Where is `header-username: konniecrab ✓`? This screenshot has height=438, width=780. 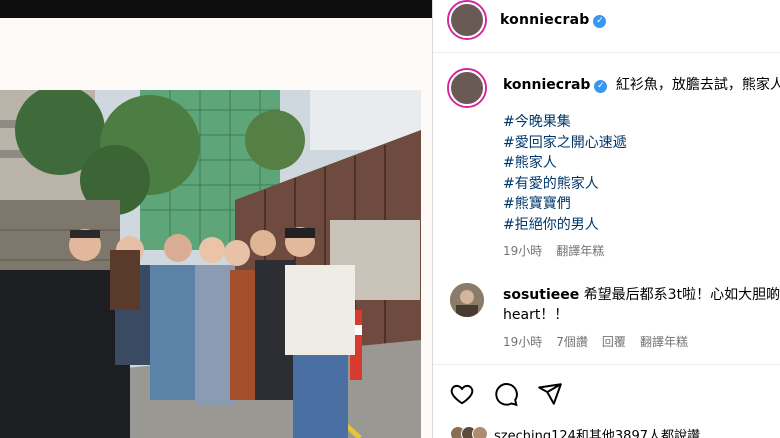 header-username: konniecrab ✓ is located at coordinates (553, 20).